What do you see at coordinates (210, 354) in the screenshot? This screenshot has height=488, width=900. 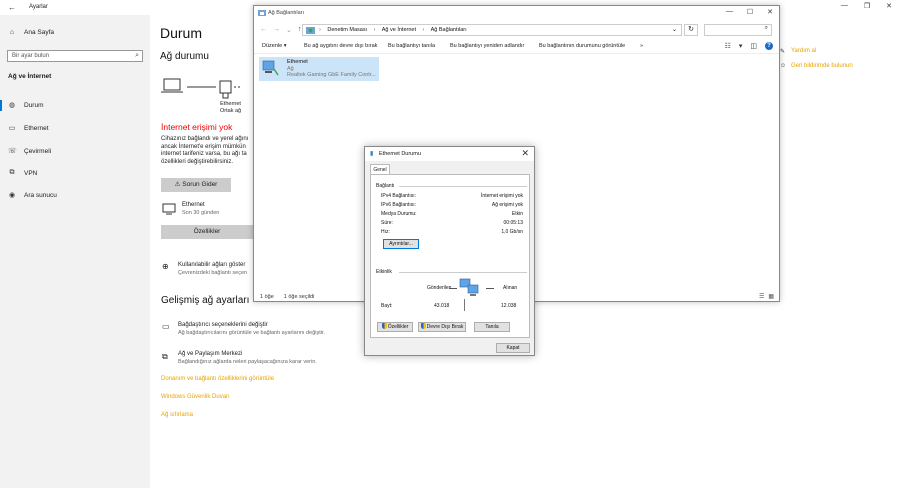 I see `sharing-title: Ağ ve Paylaşım Merkezi` at bounding box center [210, 354].